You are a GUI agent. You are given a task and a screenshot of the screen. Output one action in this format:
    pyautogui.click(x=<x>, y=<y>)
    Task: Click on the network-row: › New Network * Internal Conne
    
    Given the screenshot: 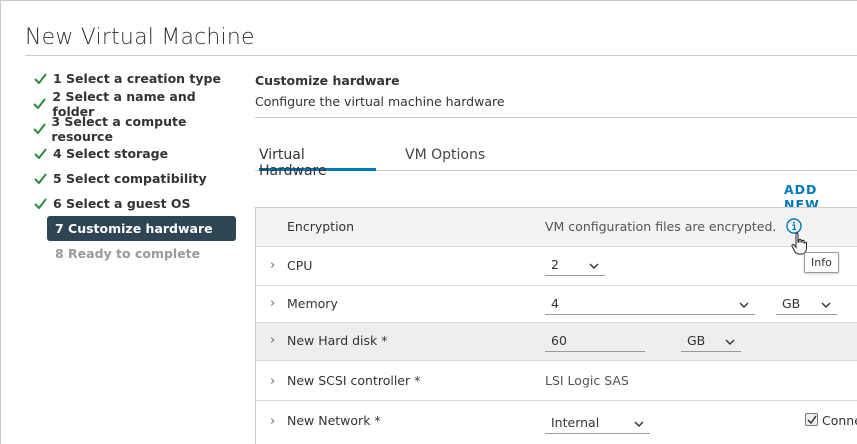 What is the action you would take?
    pyautogui.click(x=556, y=422)
    